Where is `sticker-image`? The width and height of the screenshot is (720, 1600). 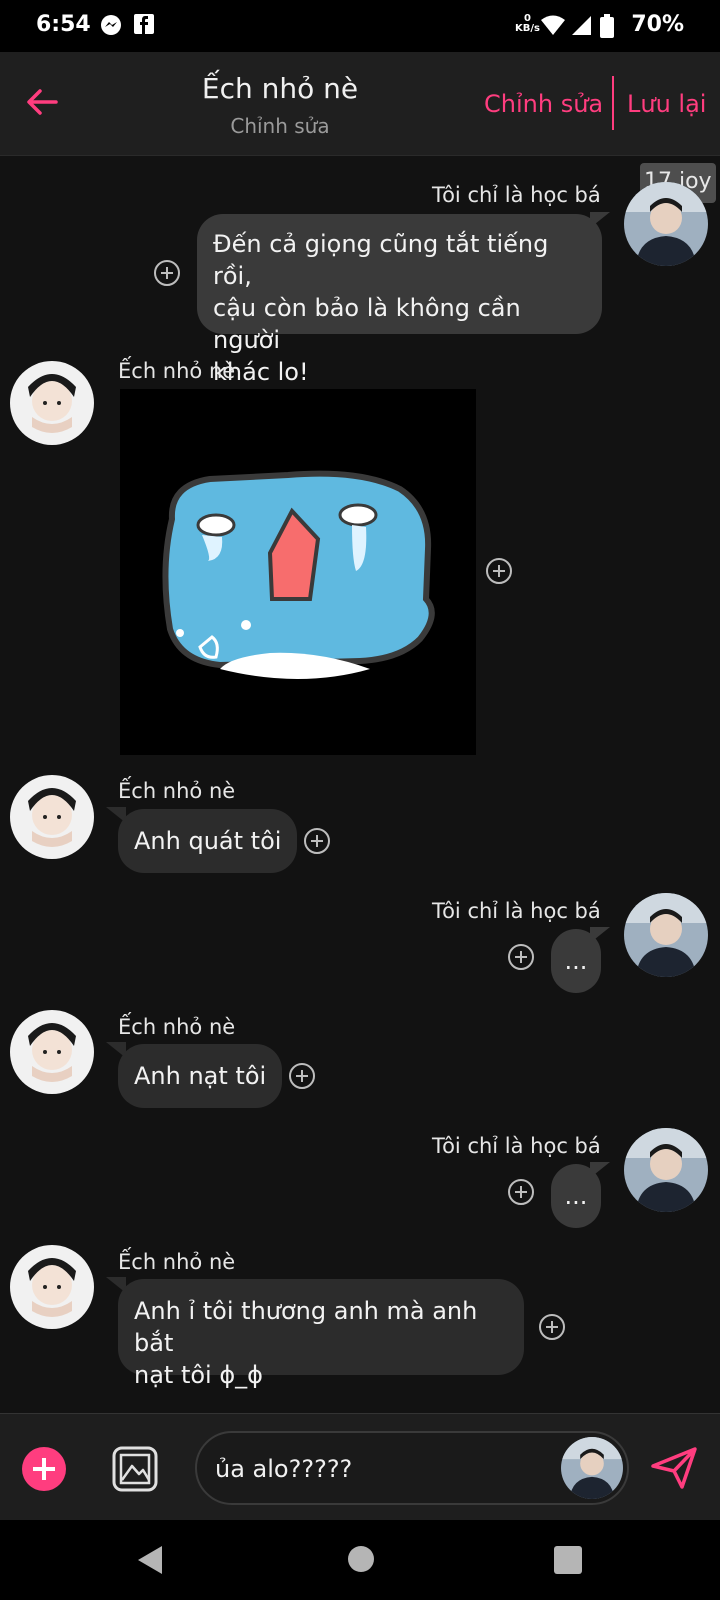 sticker-image is located at coordinates (298, 572).